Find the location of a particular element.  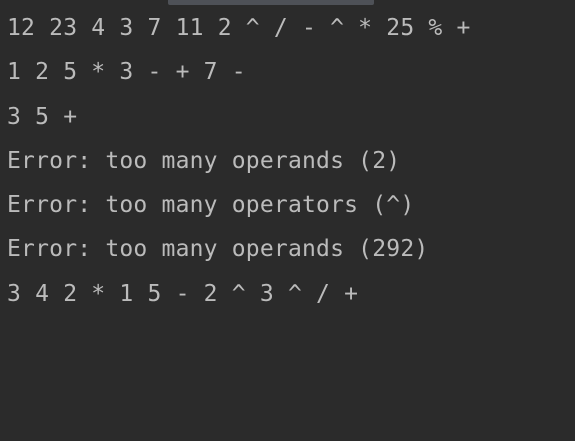

horizontal-scrollbar-thumb is located at coordinates (271, 2).